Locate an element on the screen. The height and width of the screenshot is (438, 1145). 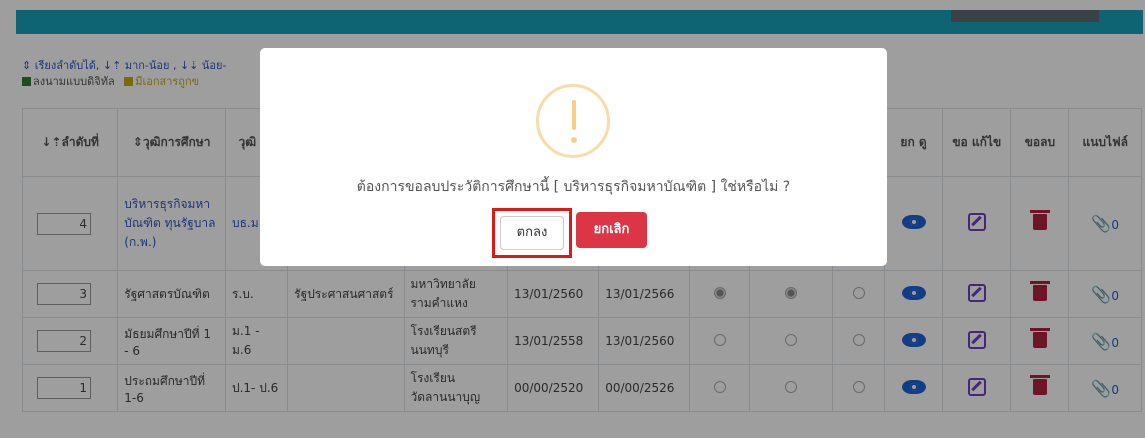
cancel-button: ยกเลิก is located at coordinates (611, 230).